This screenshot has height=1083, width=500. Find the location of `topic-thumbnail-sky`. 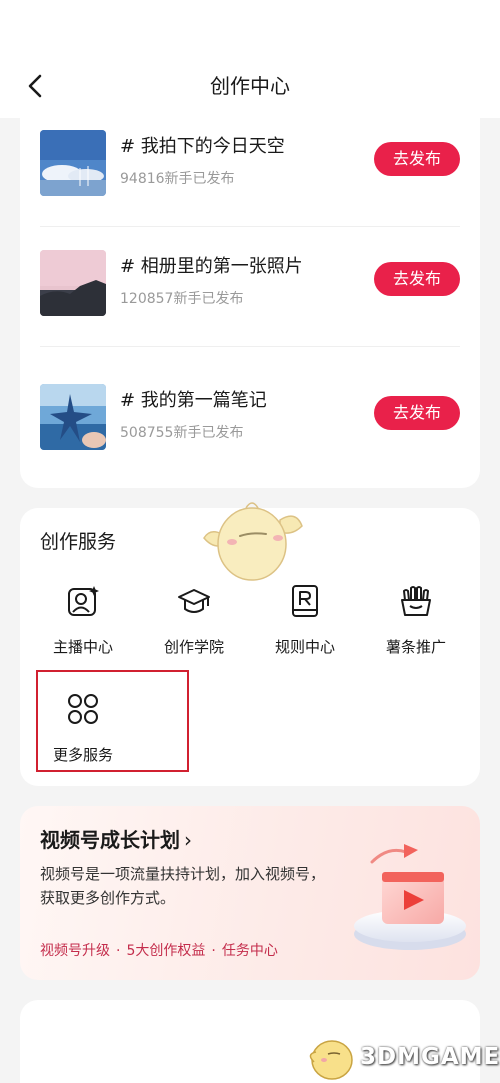

topic-thumbnail-sky is located at coordinates (73, 163).